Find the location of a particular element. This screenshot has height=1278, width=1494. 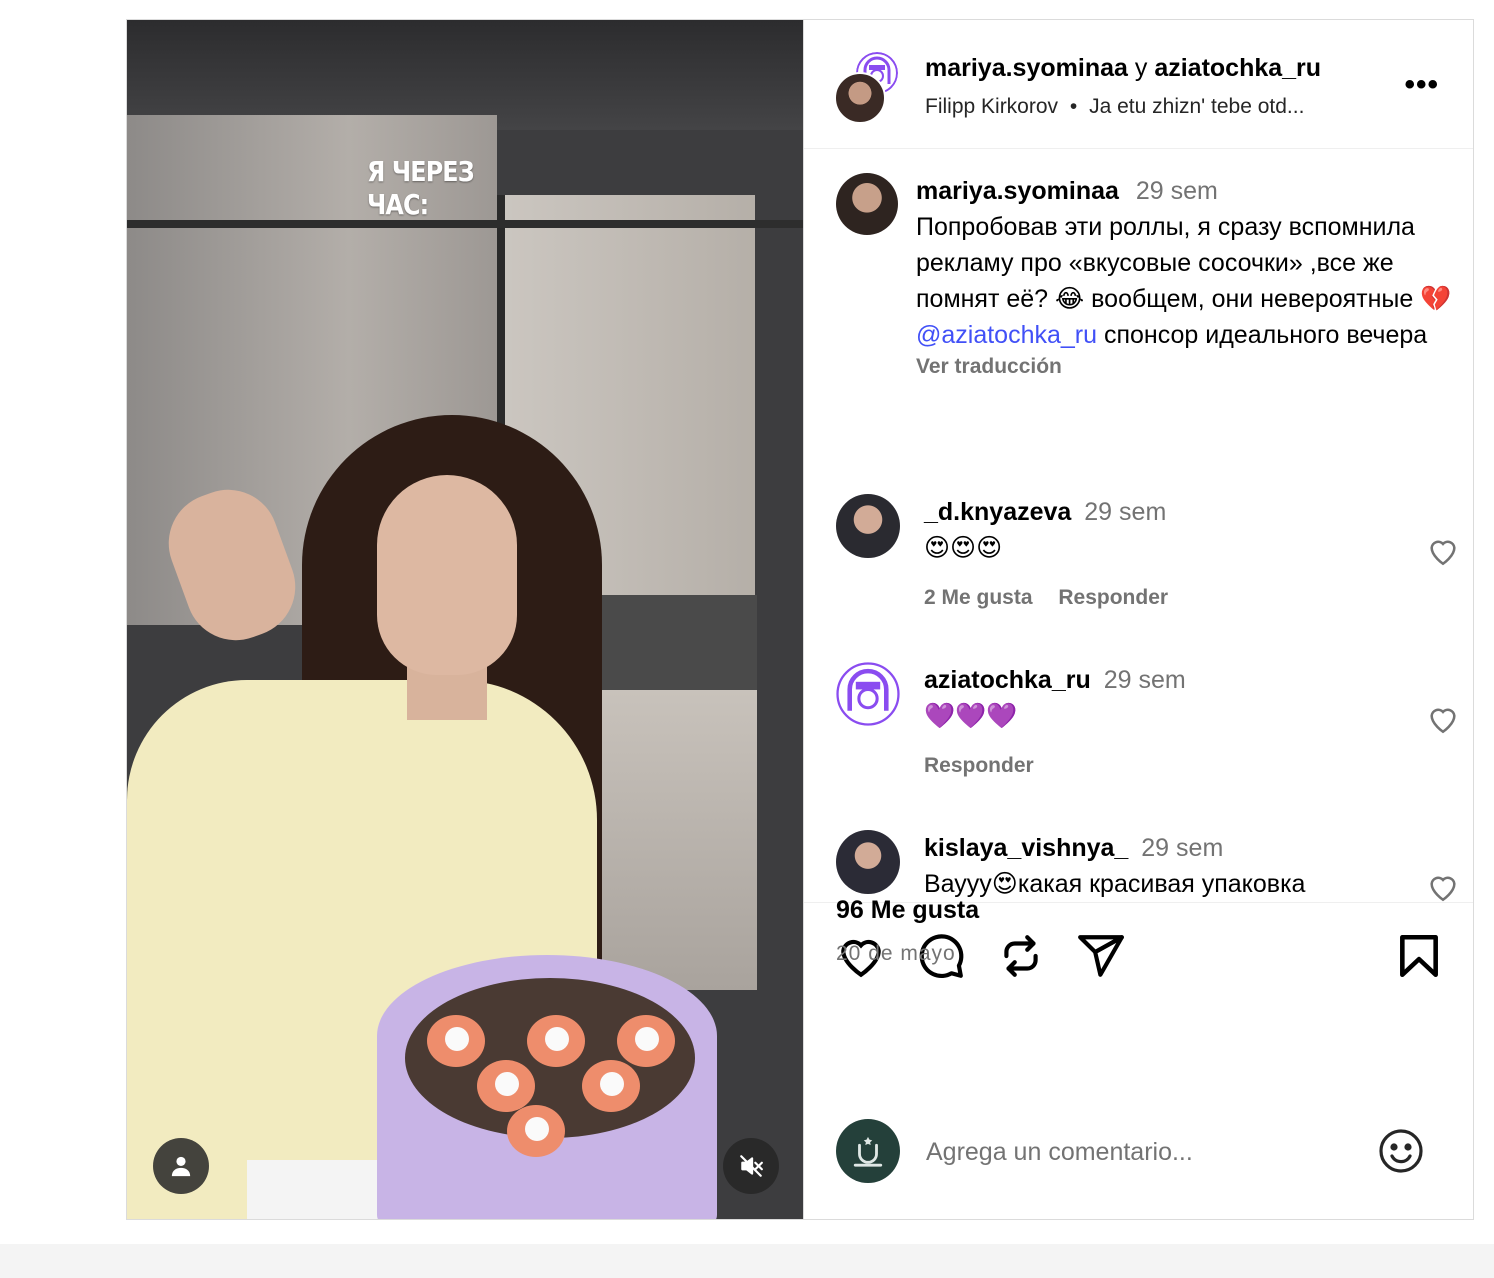

mute-button is located at coordinates (751, 1166).